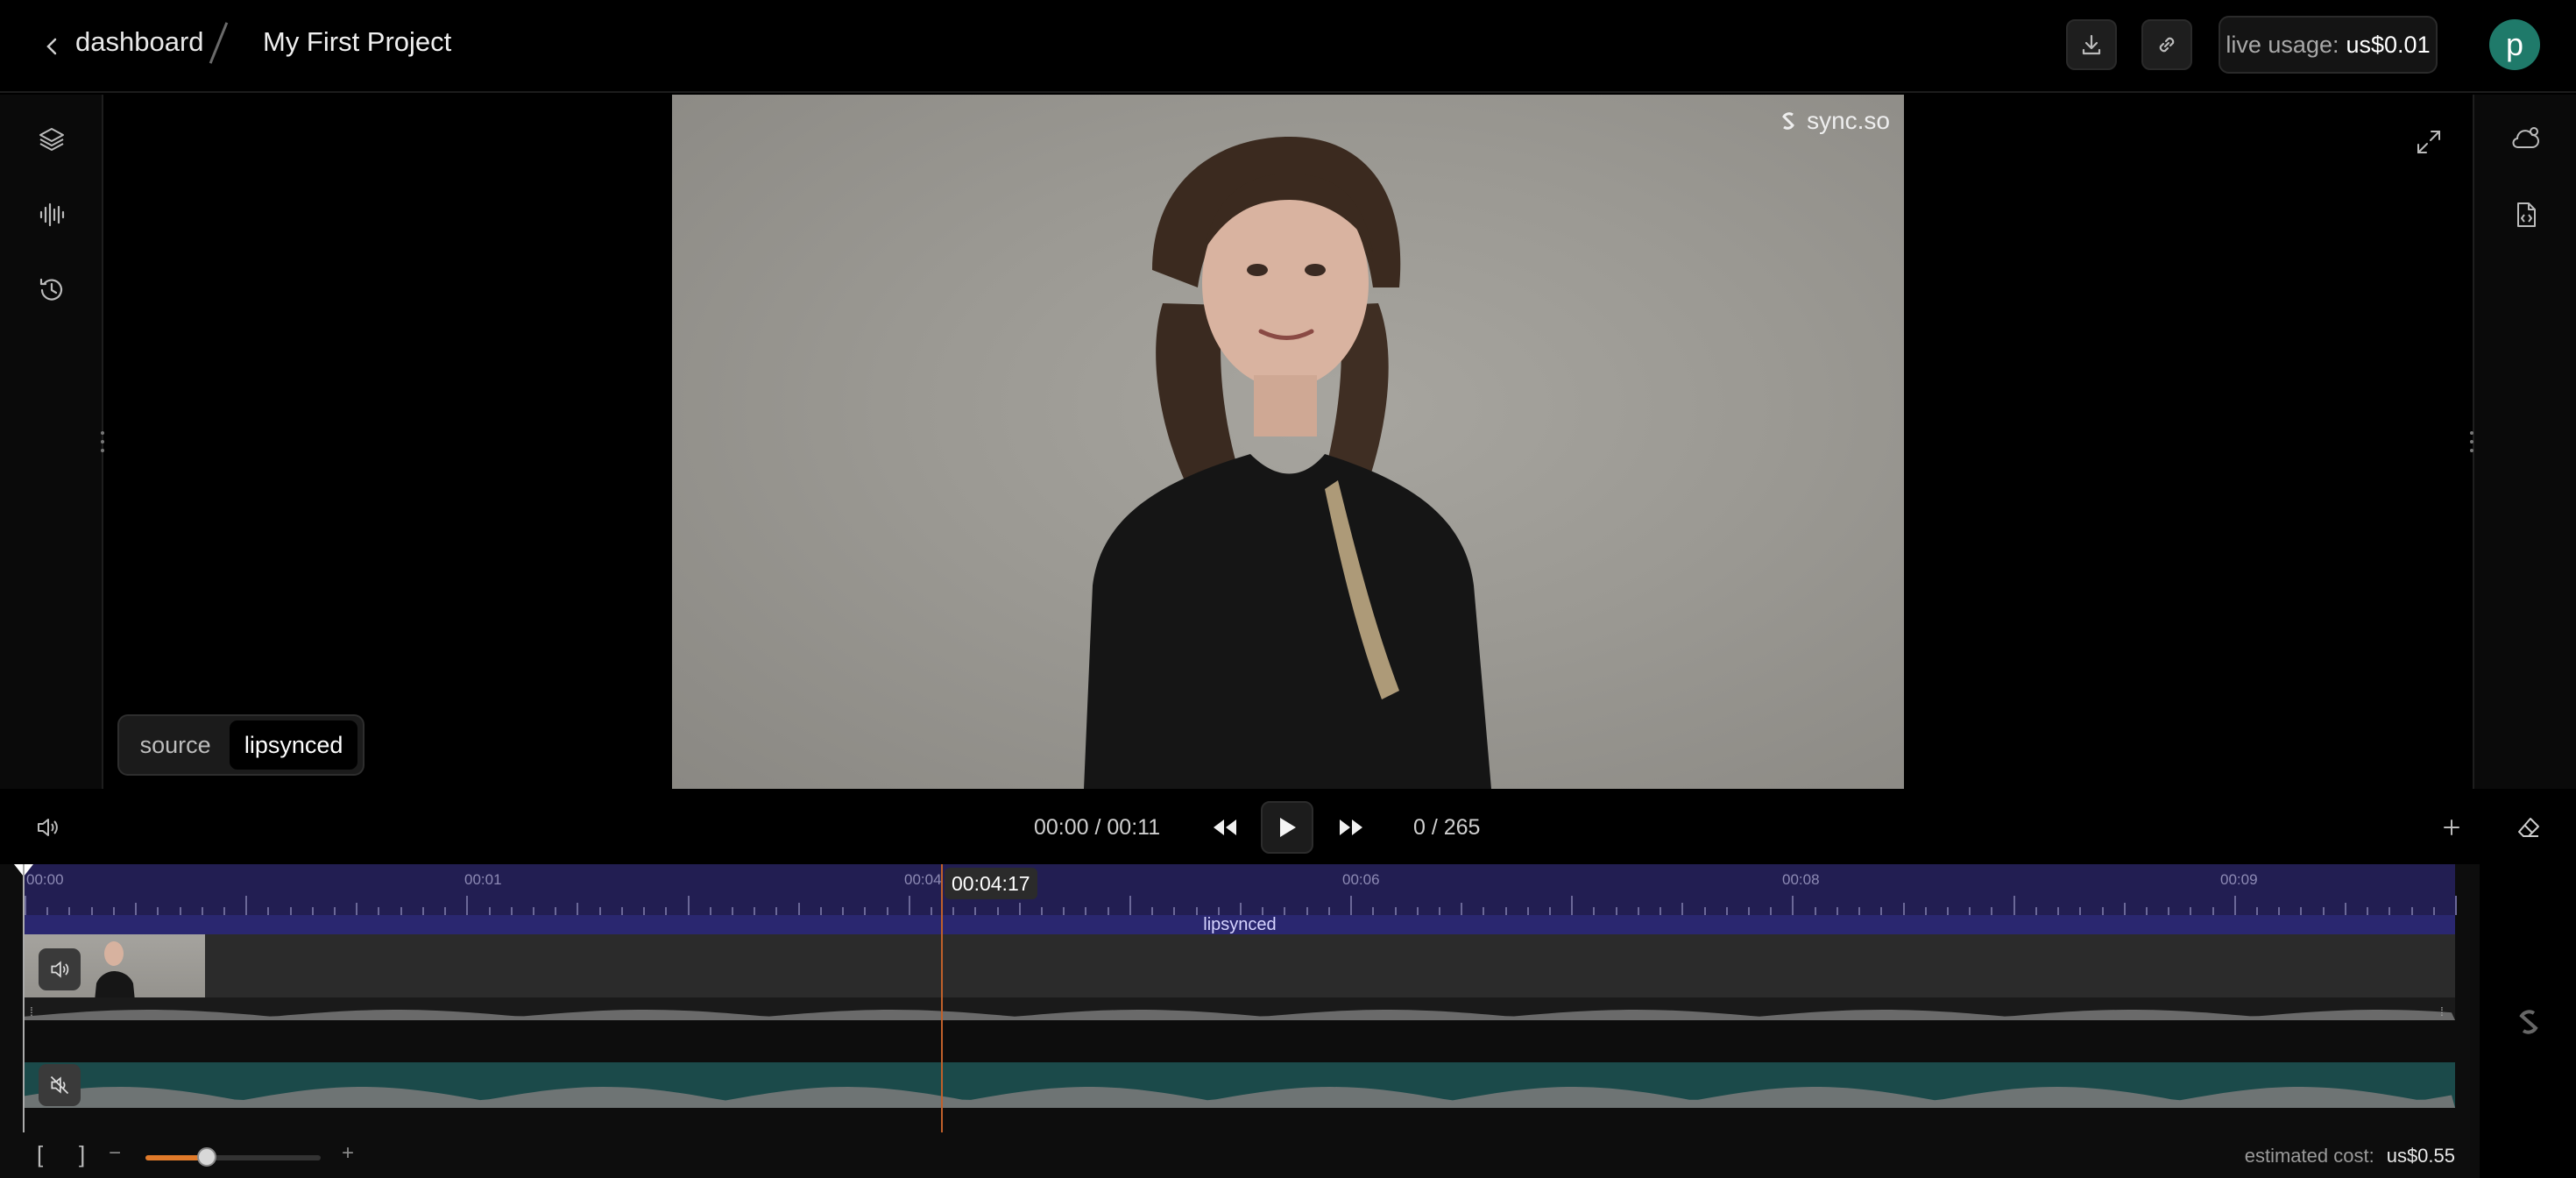  What do you see at coordinates (139, 42) in the screenshot?
I see `breadcrumb-dashboard: dashboard` at bounding box center [139, 42].